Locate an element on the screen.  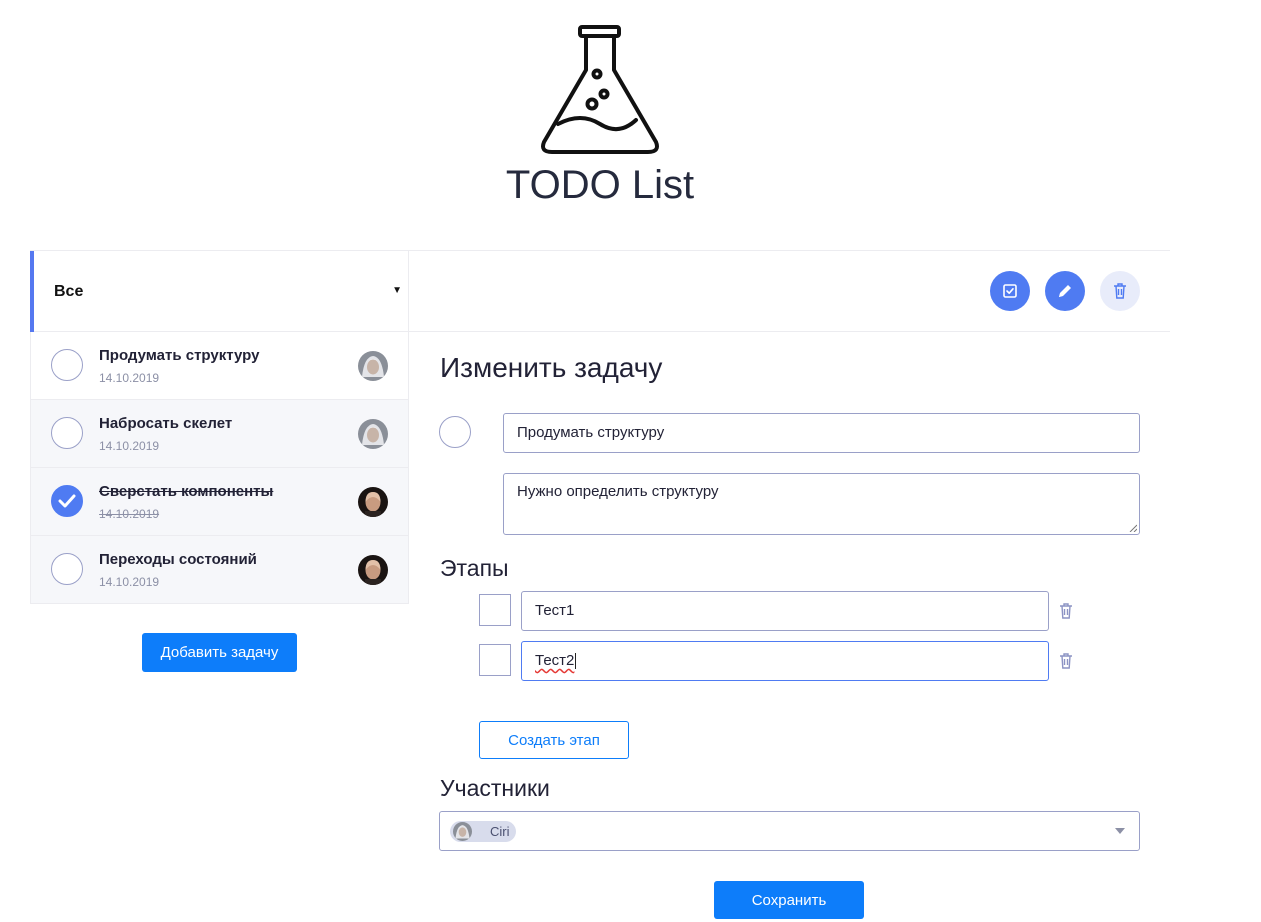
task-done-checkbox is located at coordinates (455, 432).